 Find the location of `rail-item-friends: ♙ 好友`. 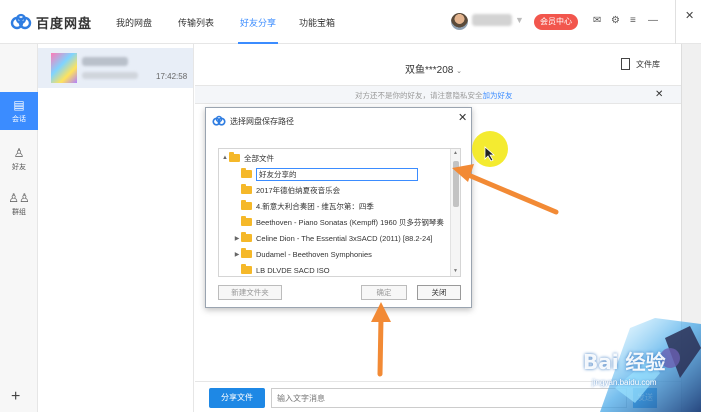

rail-item-friends: ♙ 好友 is located at coordinates (19, 161).